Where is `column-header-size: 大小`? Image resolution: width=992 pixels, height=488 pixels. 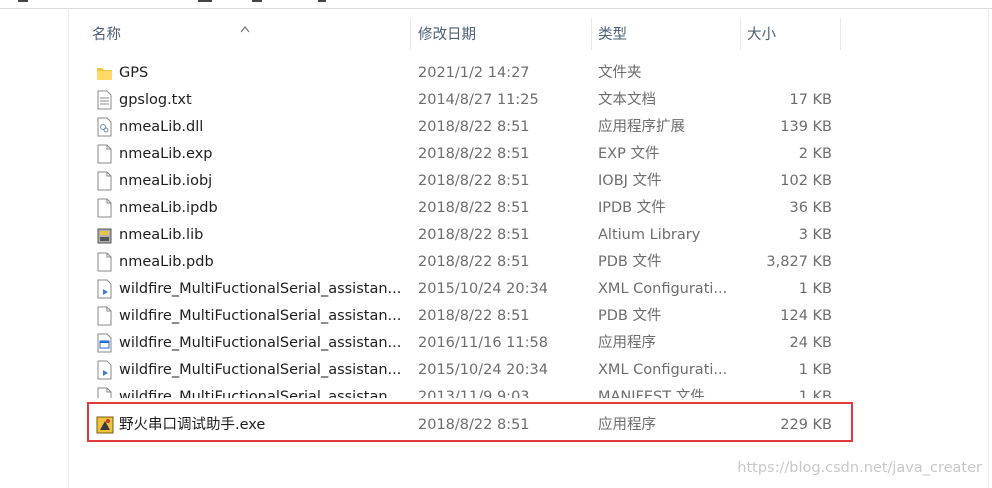 column-header-size: 大小 is located at coordinates (788, 34).